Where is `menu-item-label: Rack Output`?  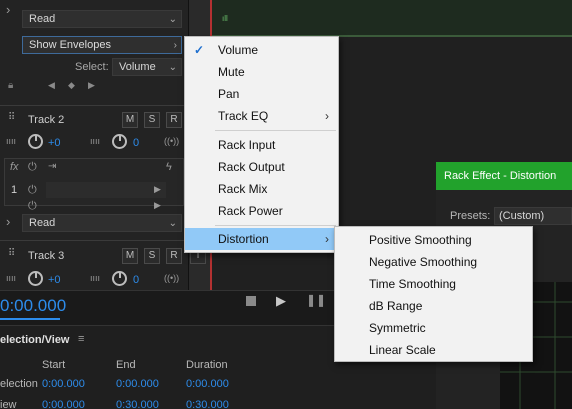 menu-item-label: Rack Output is located at coordinates (251, 167).